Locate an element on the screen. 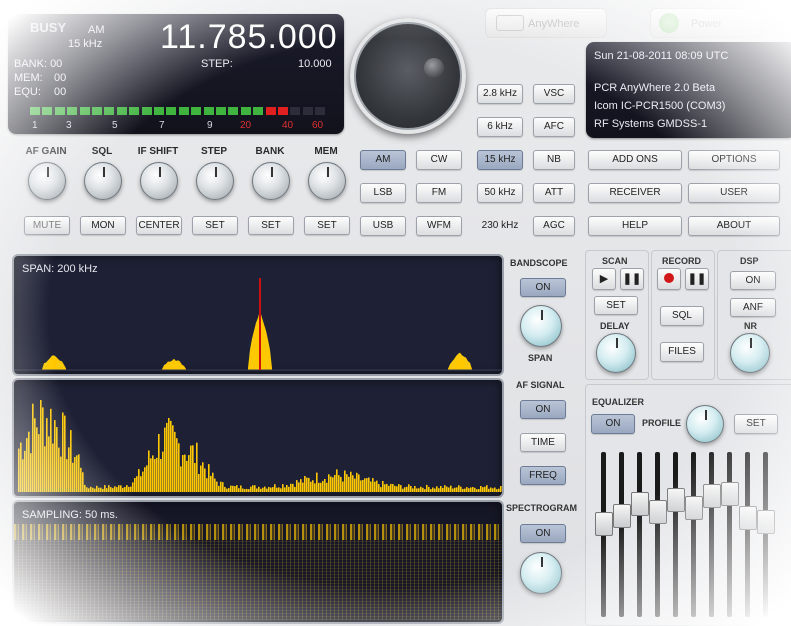 The width and height of the screenshot is (791, 626). if-shift-knob is located at coordinates (159, 181).